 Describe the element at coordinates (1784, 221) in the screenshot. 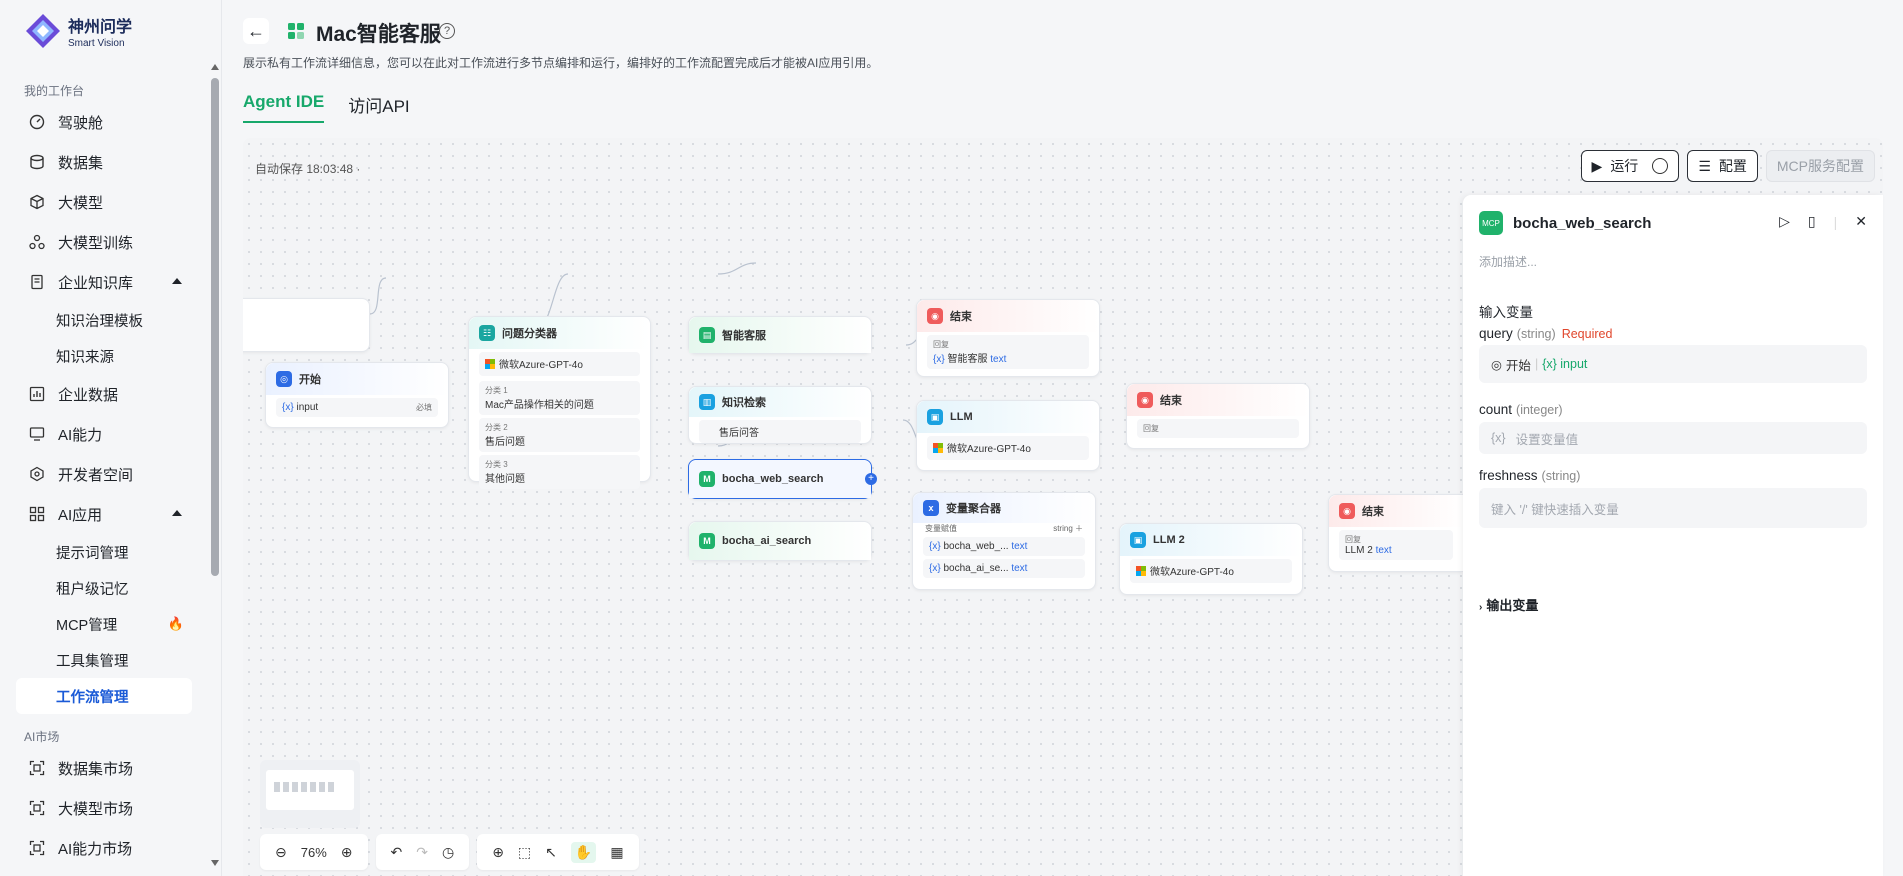

I see `play-icon: ▷` at that location.